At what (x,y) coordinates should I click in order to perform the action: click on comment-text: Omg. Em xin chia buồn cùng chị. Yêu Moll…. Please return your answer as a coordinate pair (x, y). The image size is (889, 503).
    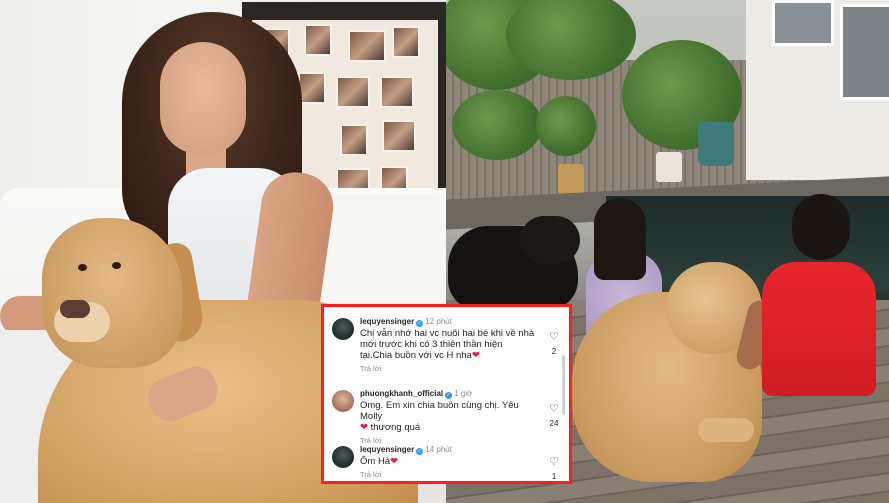
    Looking at the image, I should click on (448, 416).